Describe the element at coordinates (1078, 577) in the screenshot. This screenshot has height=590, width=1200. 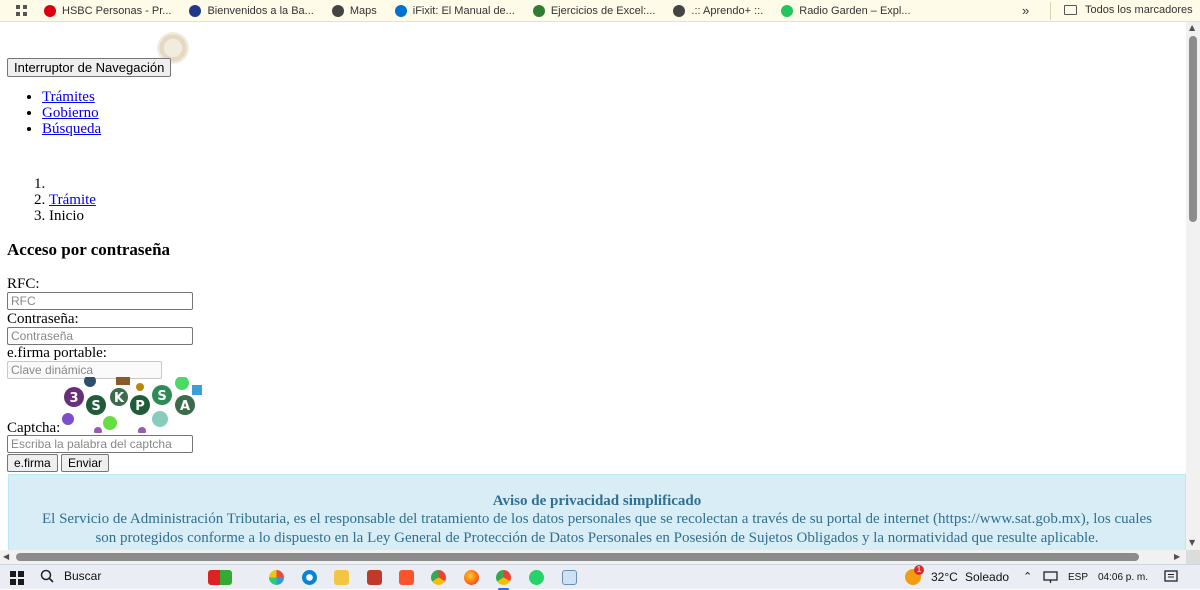
I see `language-indicator: ESP` at that location.